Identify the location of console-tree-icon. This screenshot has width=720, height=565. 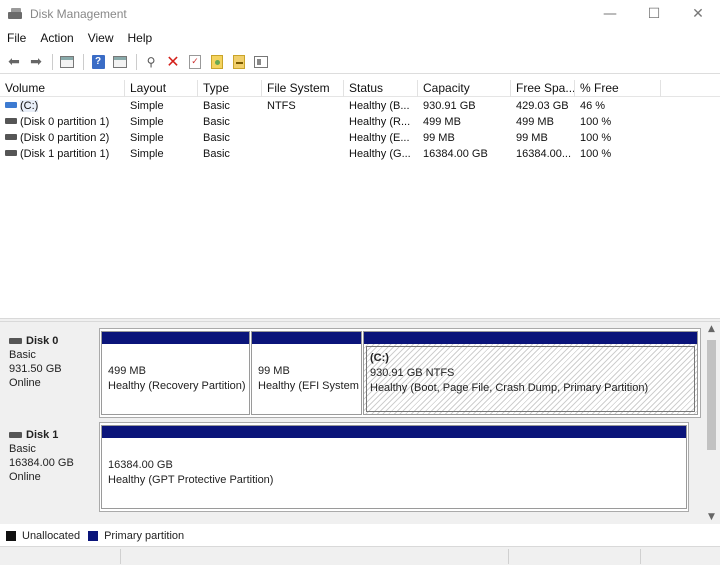
(67, 61).